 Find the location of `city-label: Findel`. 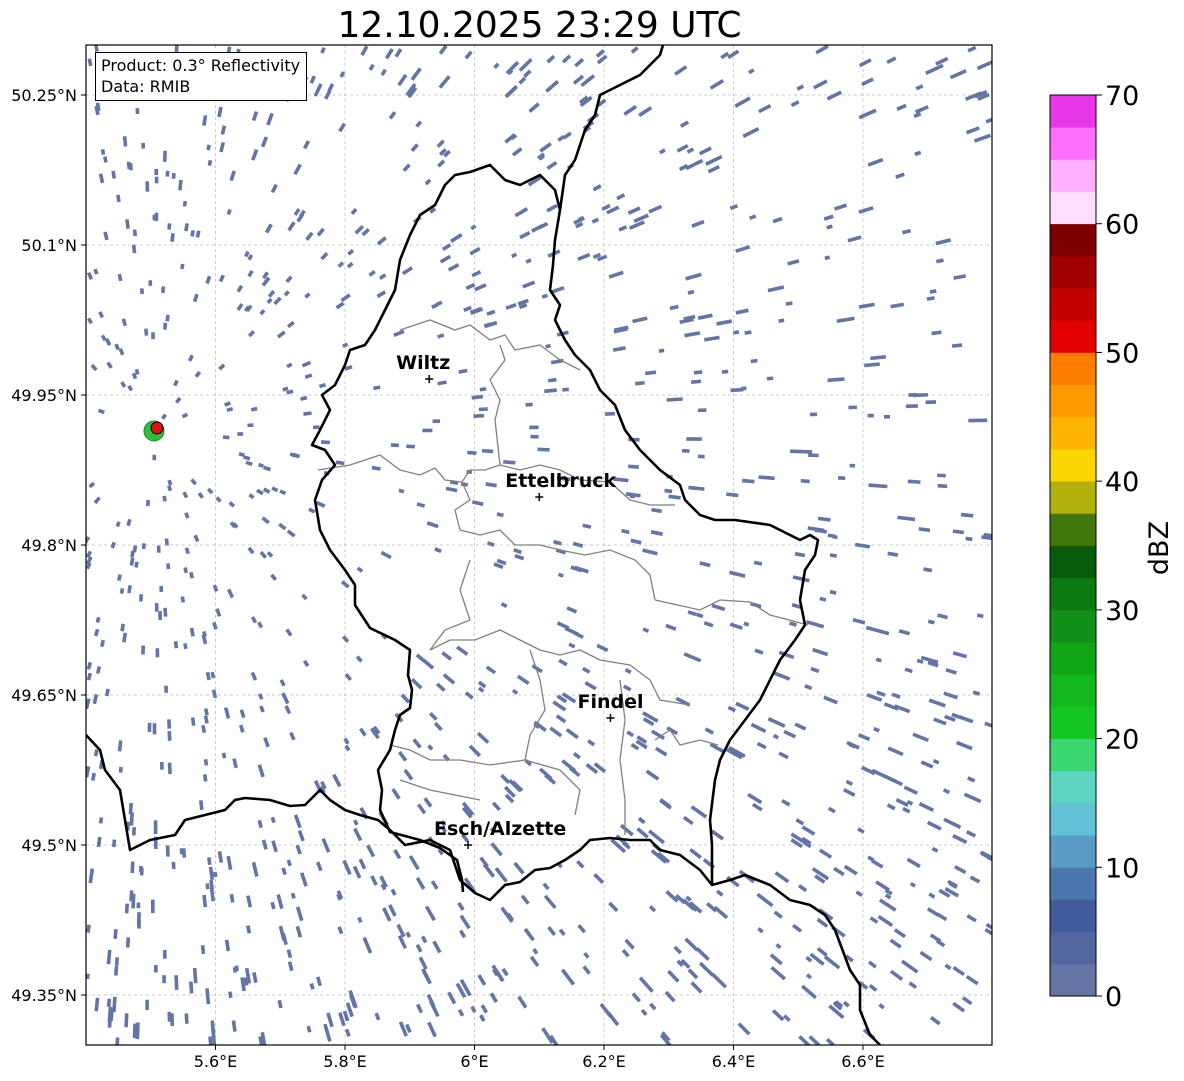

city-label: Findel is located at coordinates (610, 702).